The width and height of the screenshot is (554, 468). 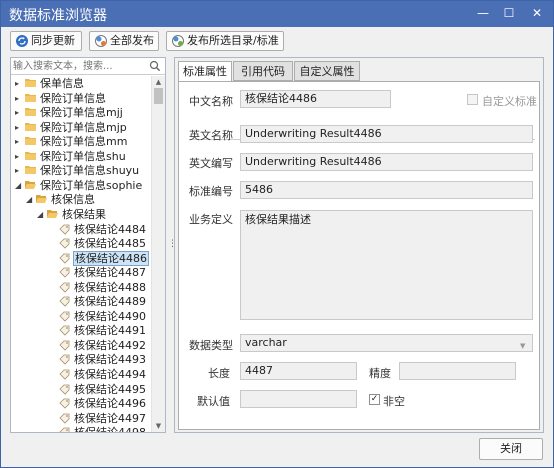 I want to click on precision-label: 精度, so click(x=380, y=373).